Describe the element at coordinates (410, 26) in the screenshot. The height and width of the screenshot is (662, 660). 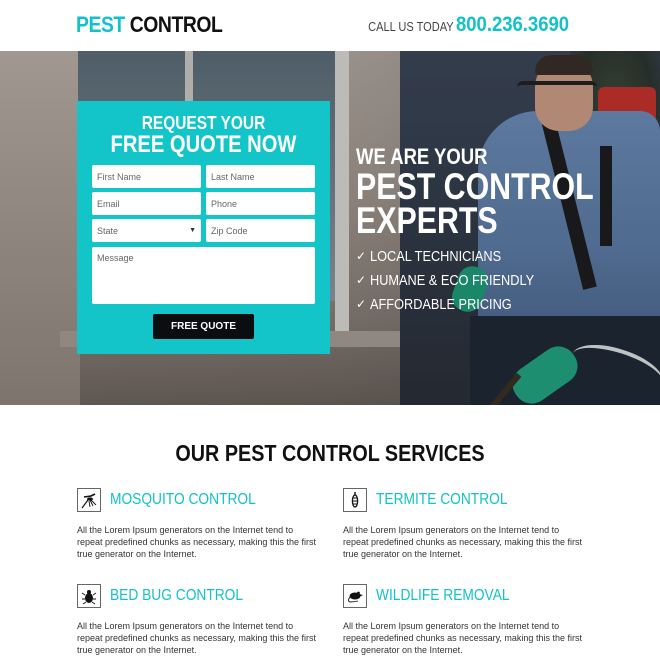
I see `call-label: CALL US TODAY` at that location.